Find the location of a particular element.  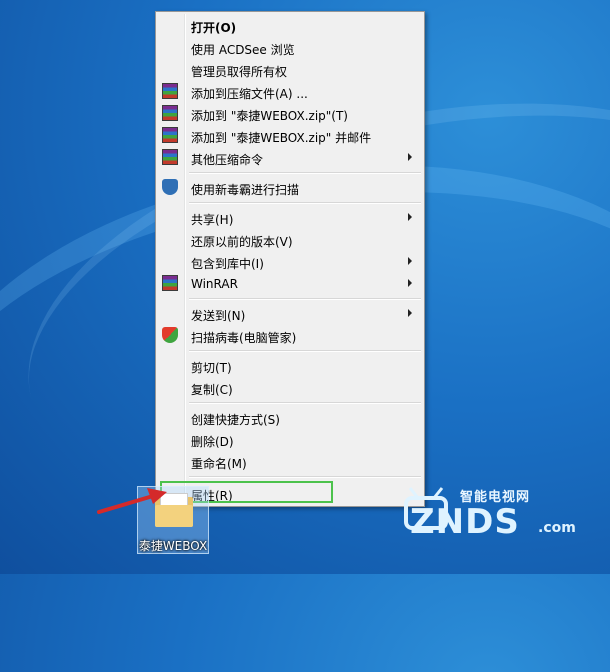

menu-item-label: 复制(C) is located at coordinates (212, 390).